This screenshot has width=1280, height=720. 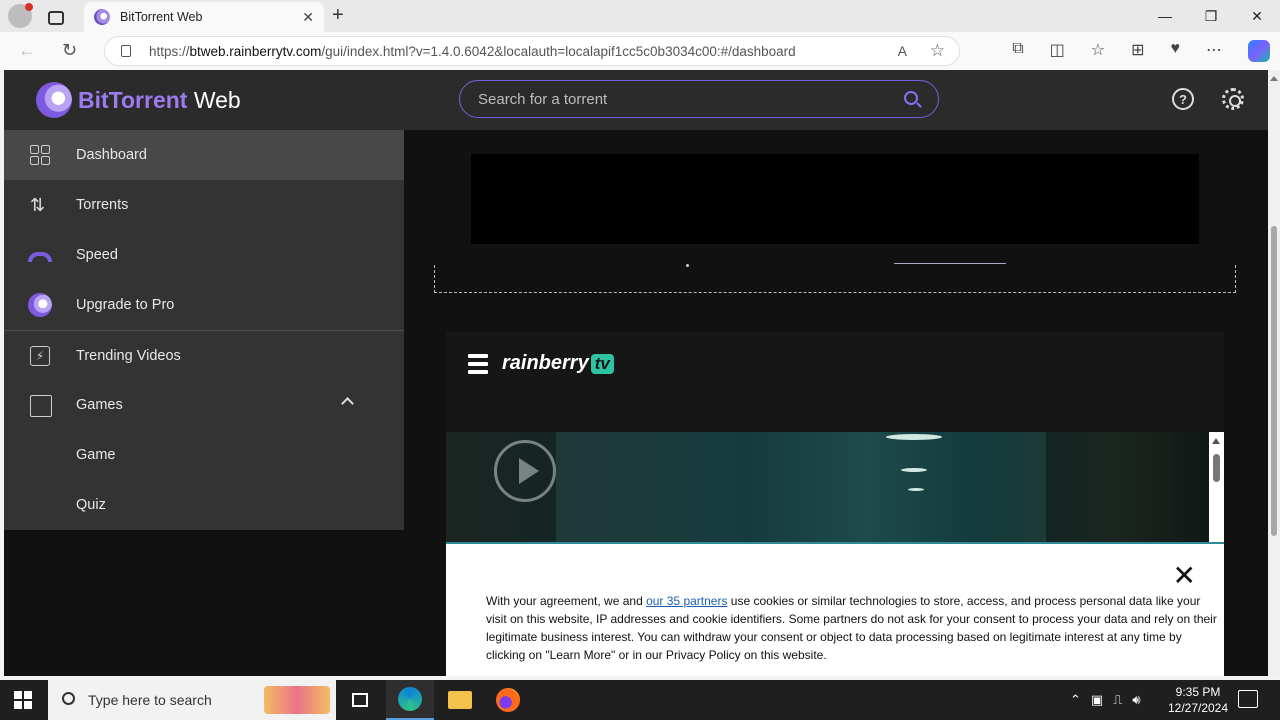 What do you see at coordinates (1105, 700) in the screenshot?
I see `system-tray: ⌃ ▣ ⎍ 🔊︎` at bounding box center [1105, 700].